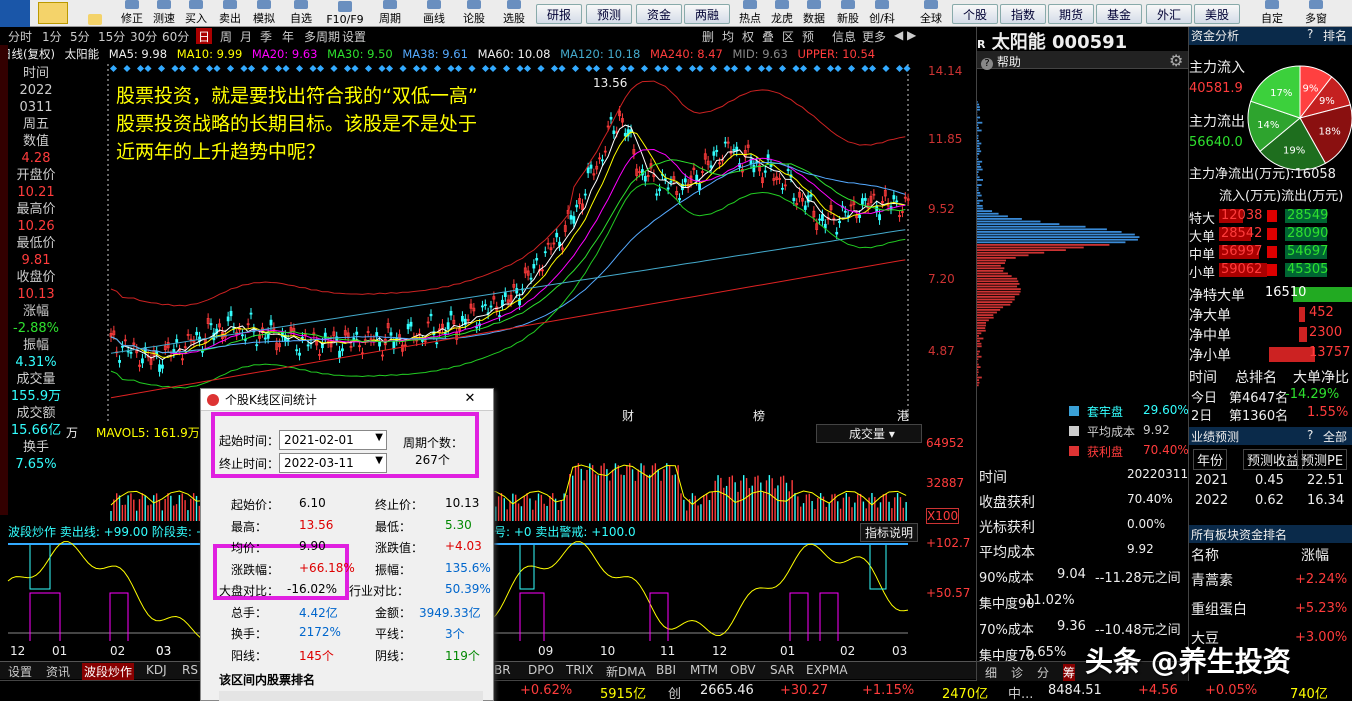 The width and height of the screenshot is (1352, 701). I want to click on indicator-tab: BR, so click(502, 670).